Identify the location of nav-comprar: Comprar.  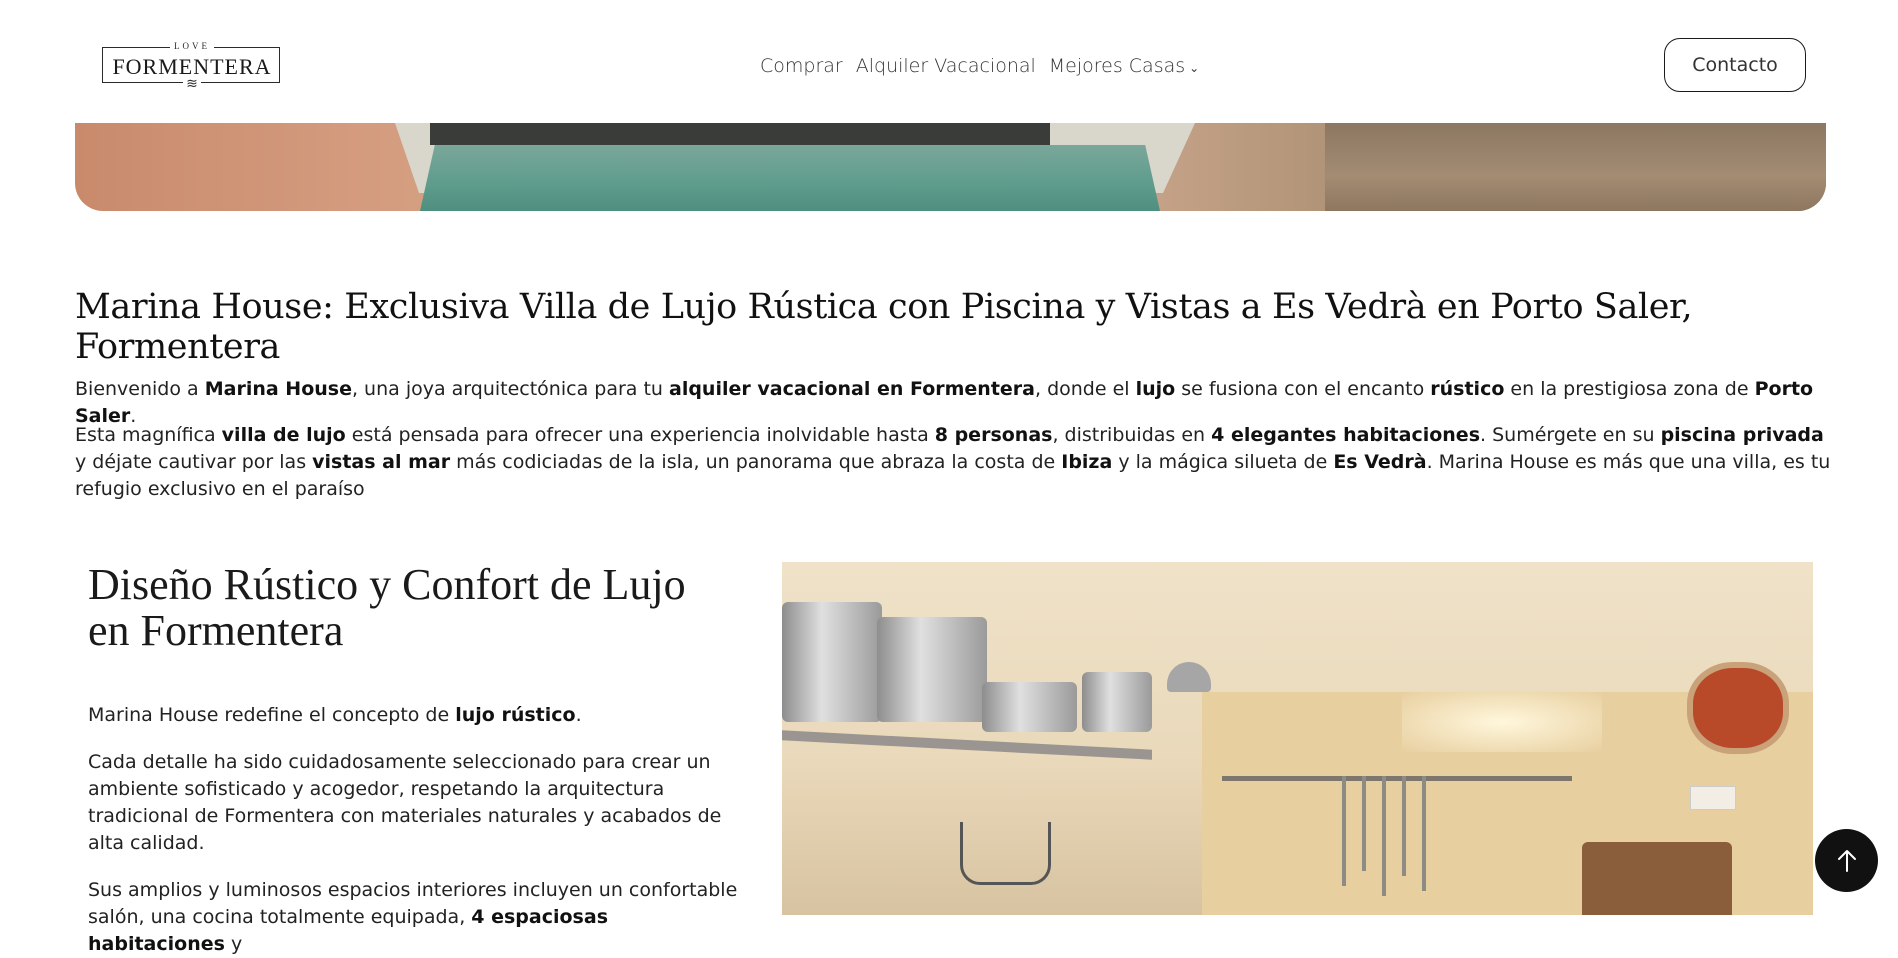
(801, 66).